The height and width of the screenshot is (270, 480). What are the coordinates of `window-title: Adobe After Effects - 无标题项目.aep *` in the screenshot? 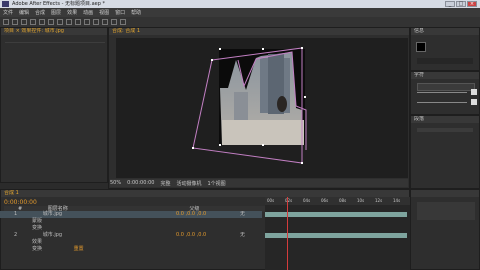 It's located at (58, 4).